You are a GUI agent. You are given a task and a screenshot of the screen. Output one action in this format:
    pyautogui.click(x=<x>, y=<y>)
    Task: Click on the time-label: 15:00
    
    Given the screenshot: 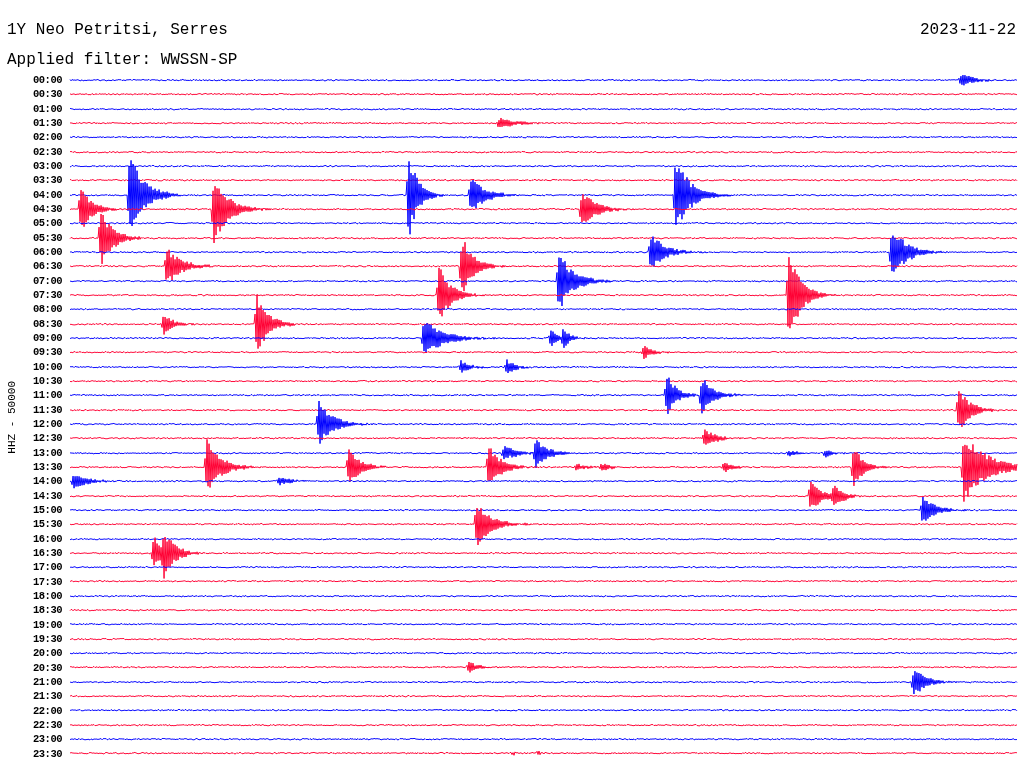 What is the action you would take?
    pyautogui.click(x=47, y=510)
    